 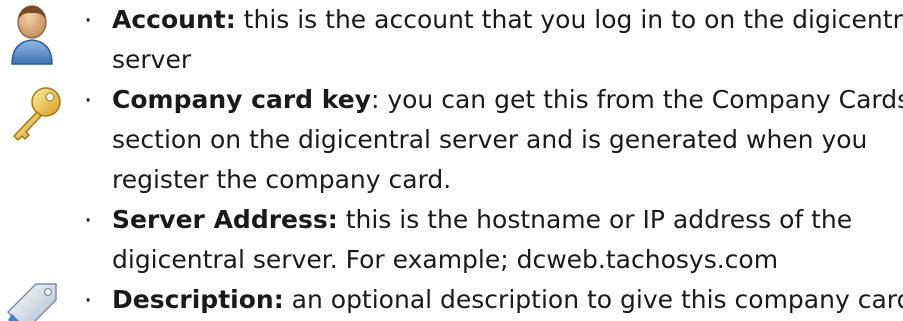 I want to click on key-icon, so click(x=37, y=114).